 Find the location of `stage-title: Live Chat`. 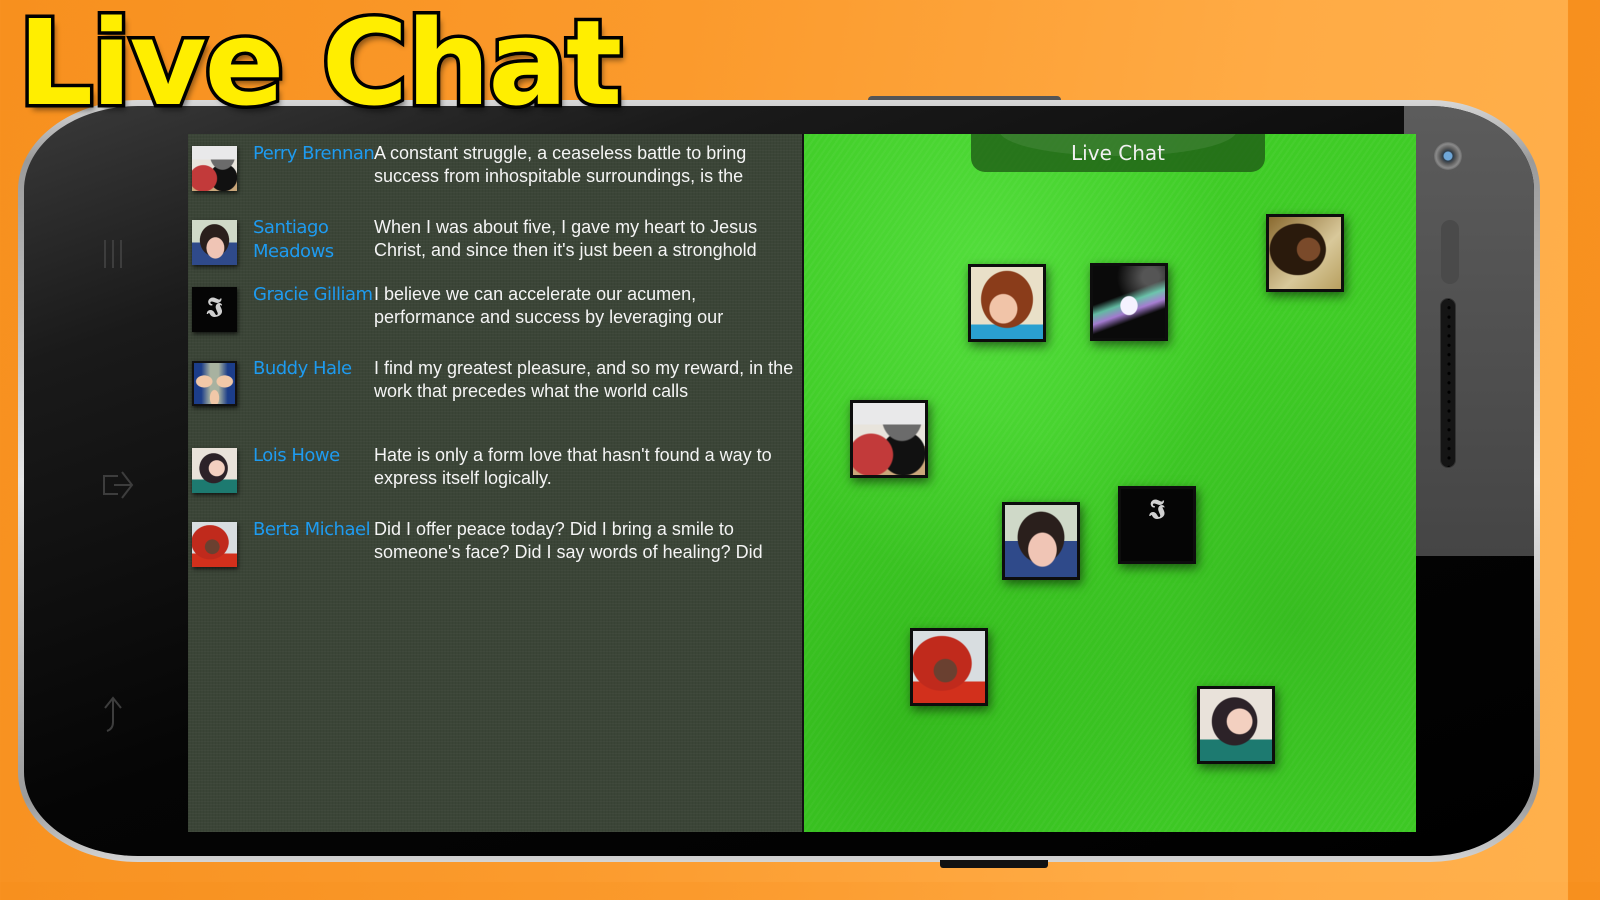

stage-title: Live Chat is located at coordinates (1118, 153).